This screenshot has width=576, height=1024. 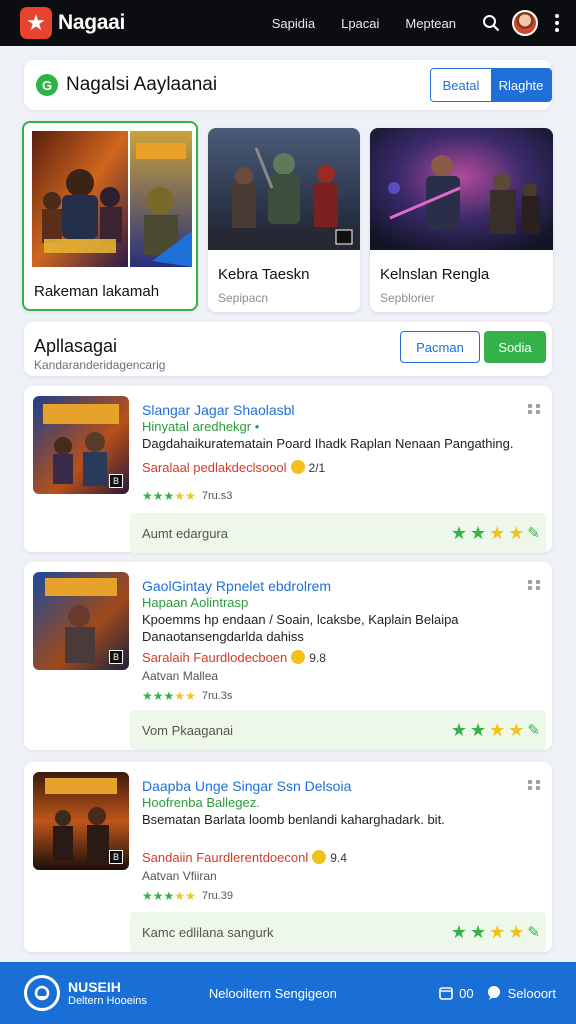 What do you see at coordinates (218, 410) in the screenshot?
I see `item-title: Slangar Jagar Shaolasbl` at bounding box center [218, 410].